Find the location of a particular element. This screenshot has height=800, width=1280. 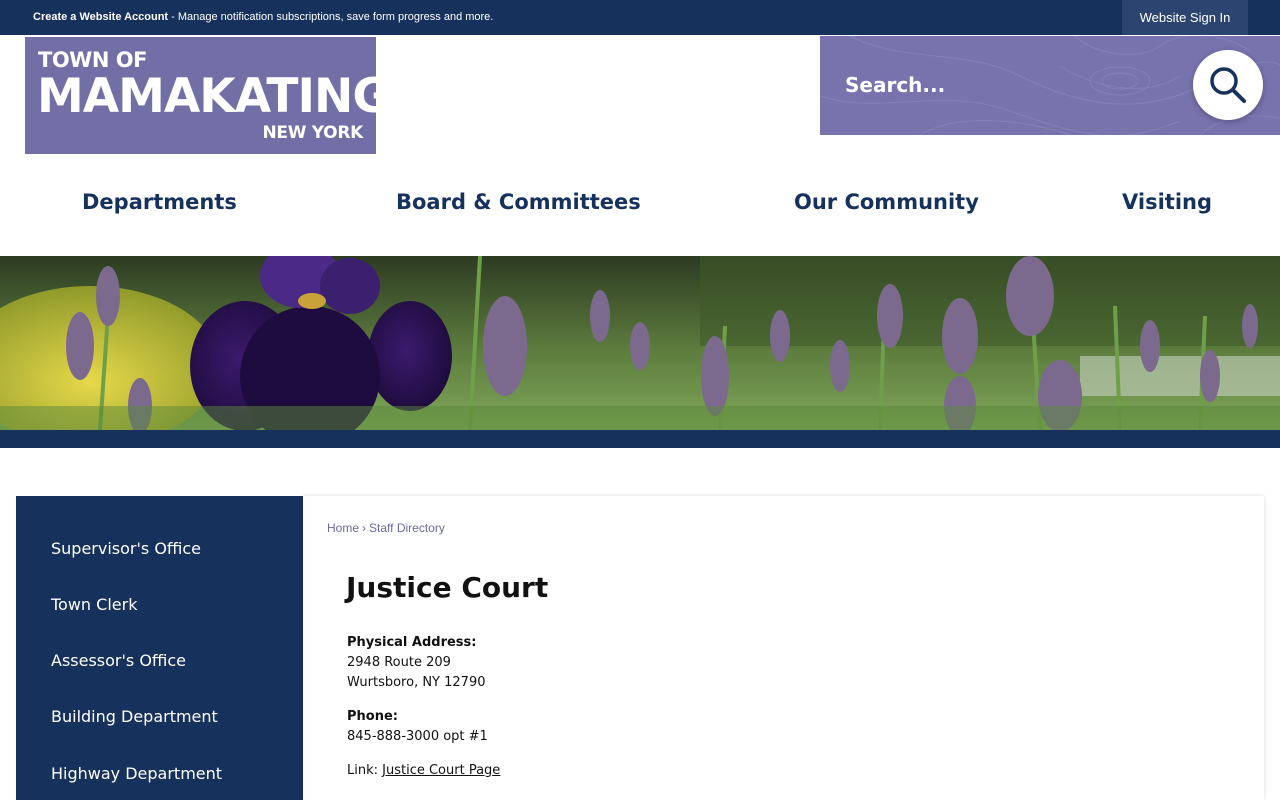

link-row: Link: Justice Court Page is located at coordinates (423, 770).